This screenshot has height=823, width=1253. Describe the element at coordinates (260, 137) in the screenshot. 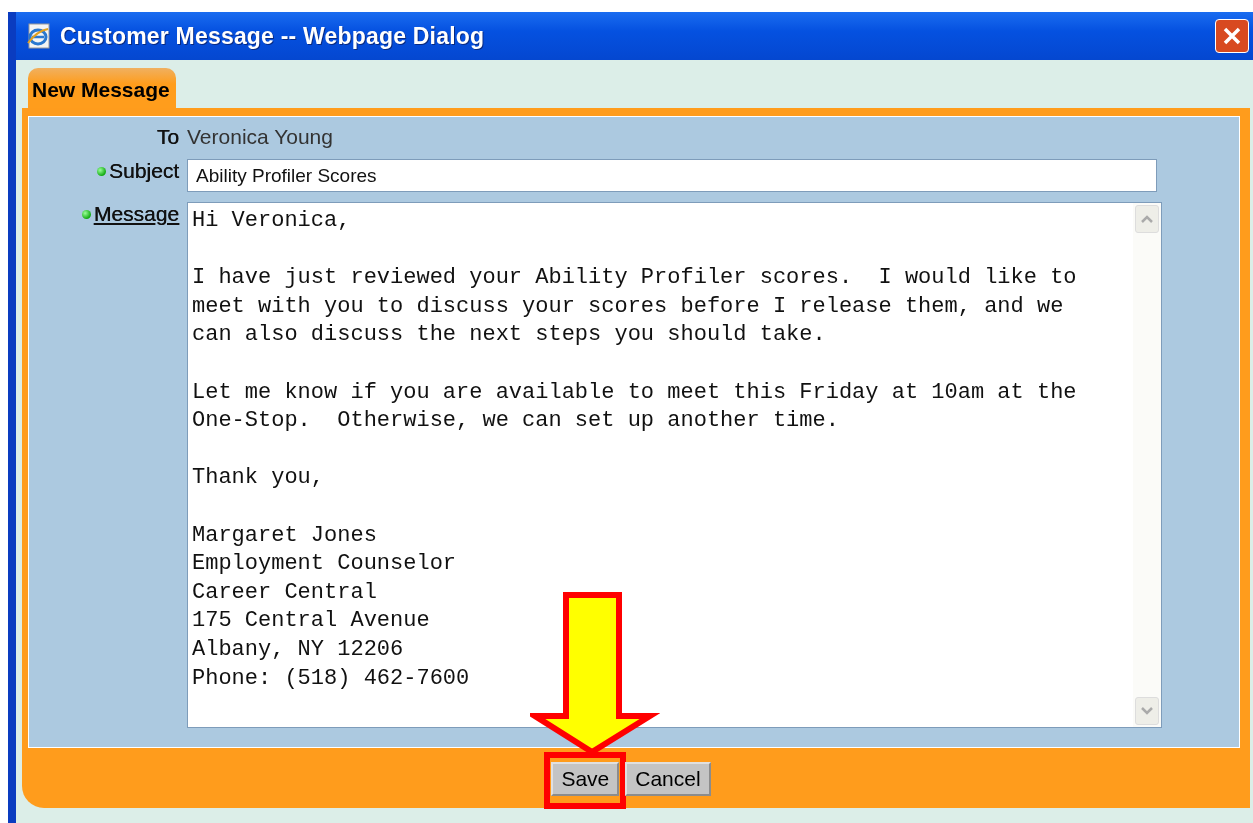

I see `recipient-name: Veronica Young` at that location.